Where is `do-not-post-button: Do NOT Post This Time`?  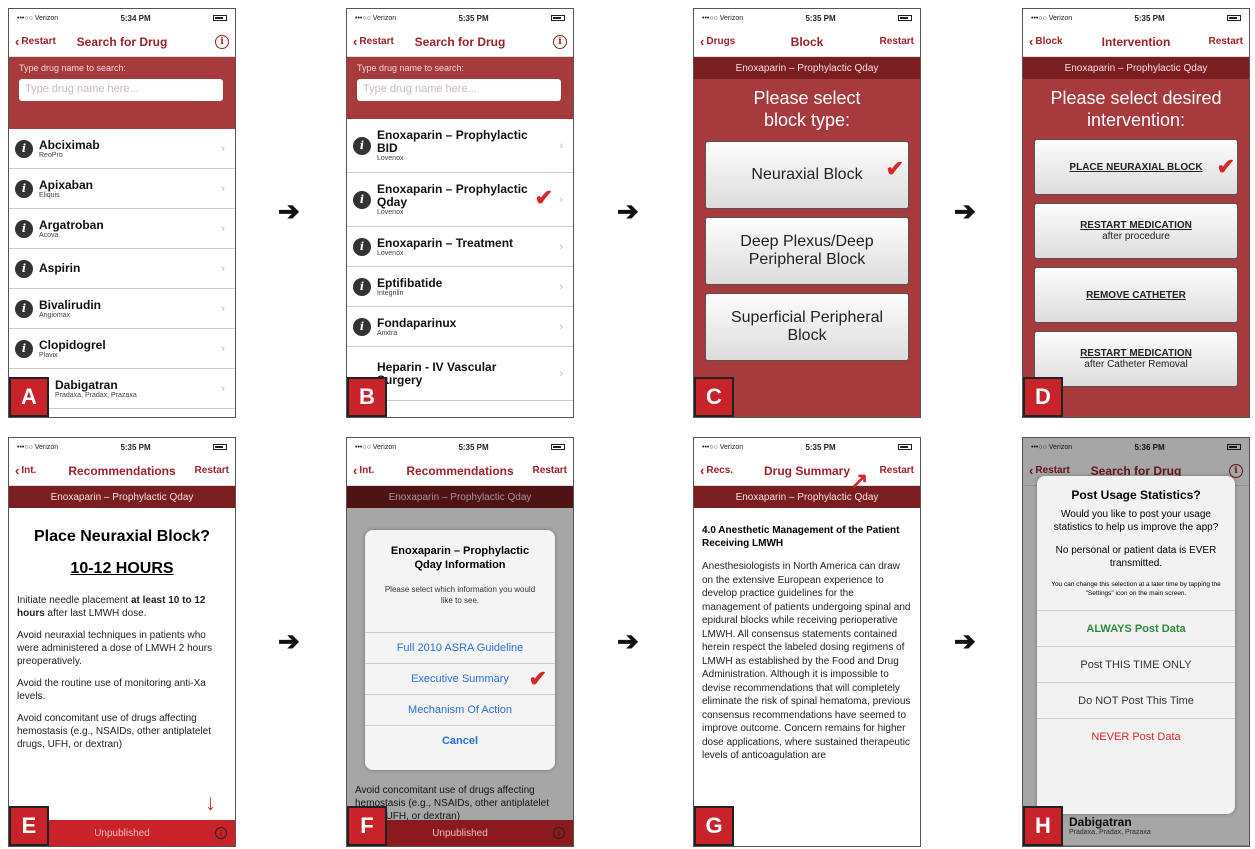
do-not-post-button: Do NOT Post This Time is located at coordinates (1136, 700).